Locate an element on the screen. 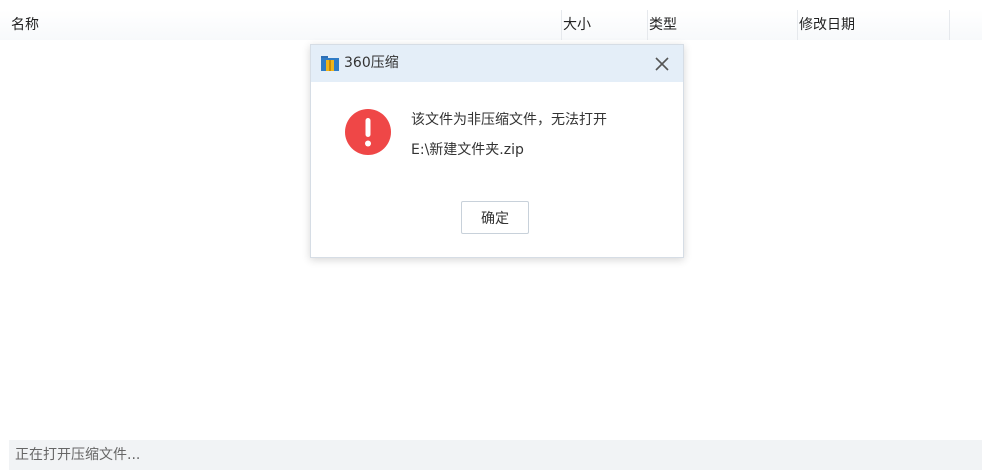 Image resolution: width=986 pixels, height=470 pixels. exclamation-circle-icon is located at coordinates (368, 132).